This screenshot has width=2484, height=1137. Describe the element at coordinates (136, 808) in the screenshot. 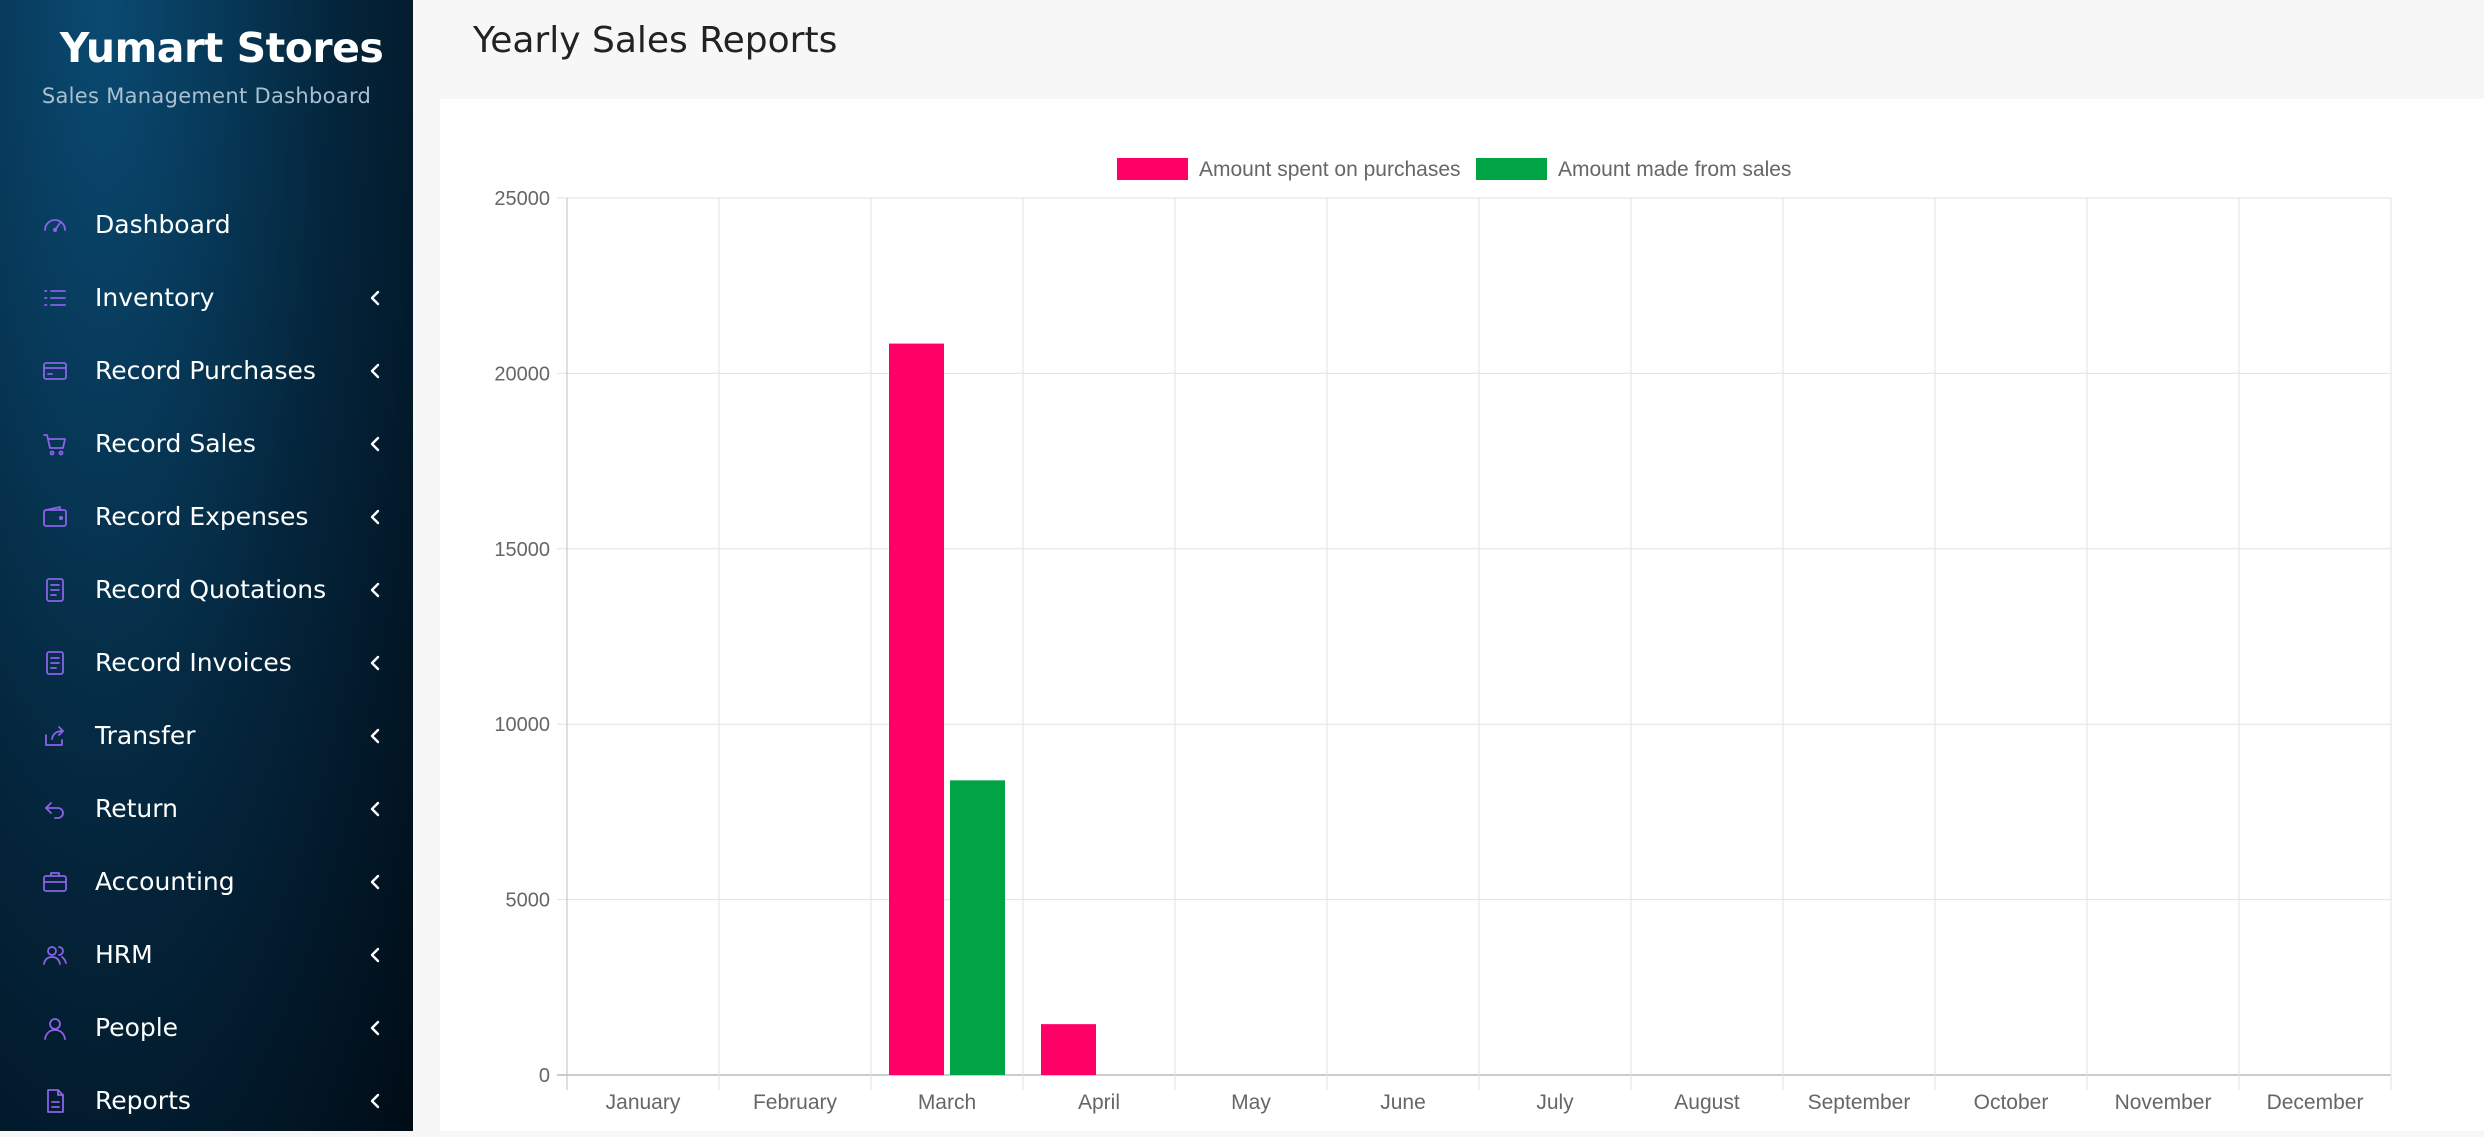

I see `sidebar-item-label: Return` at that location.